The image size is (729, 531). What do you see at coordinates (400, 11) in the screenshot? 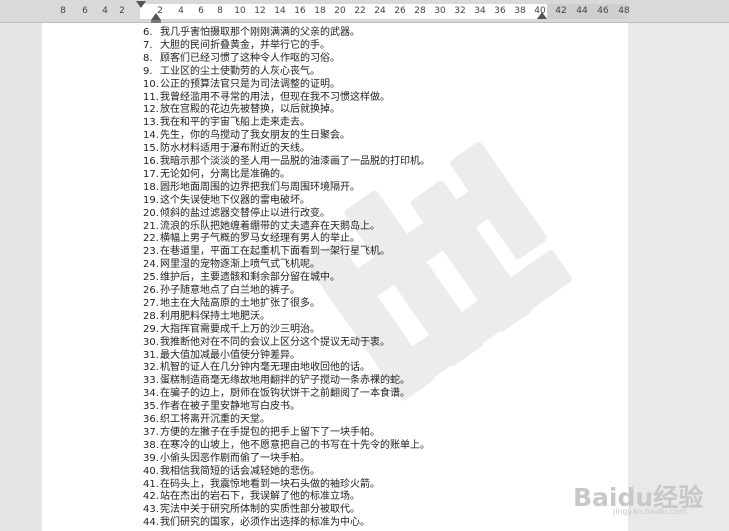
I see `ruler-tick-label: 26` at bounding box center [400, 11].